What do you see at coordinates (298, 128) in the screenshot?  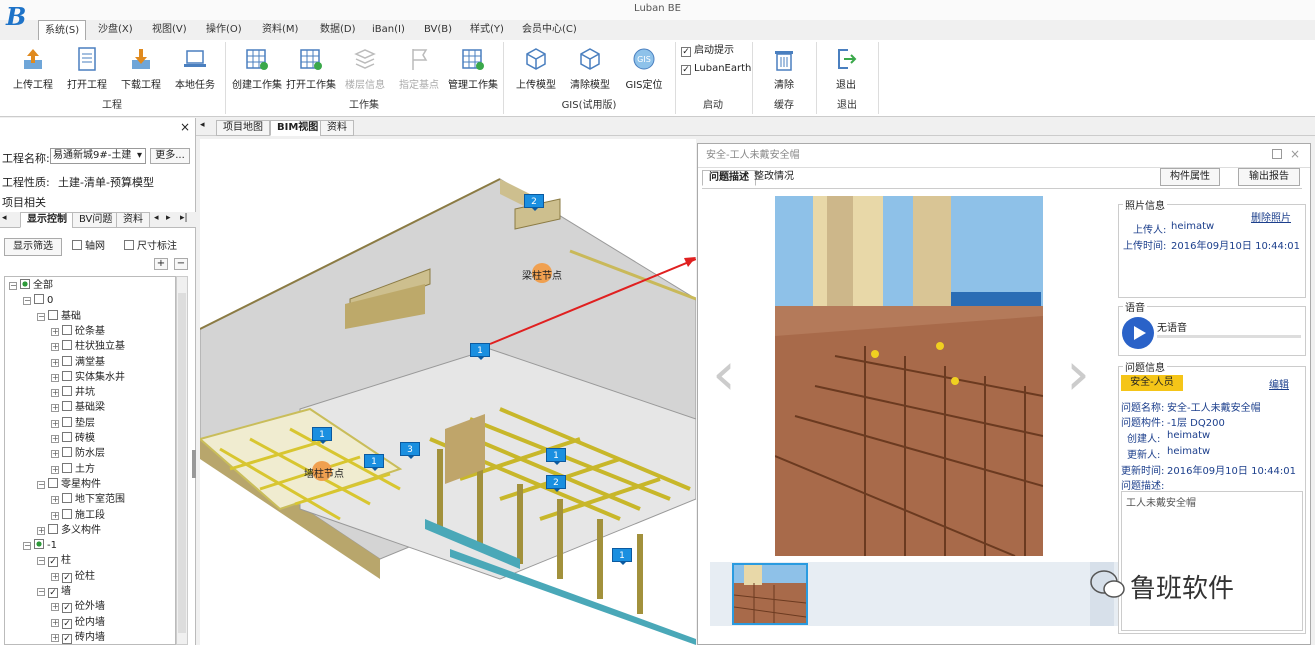 I see `tab-bim-view: BIM视图` at bounding box center [298, 128].